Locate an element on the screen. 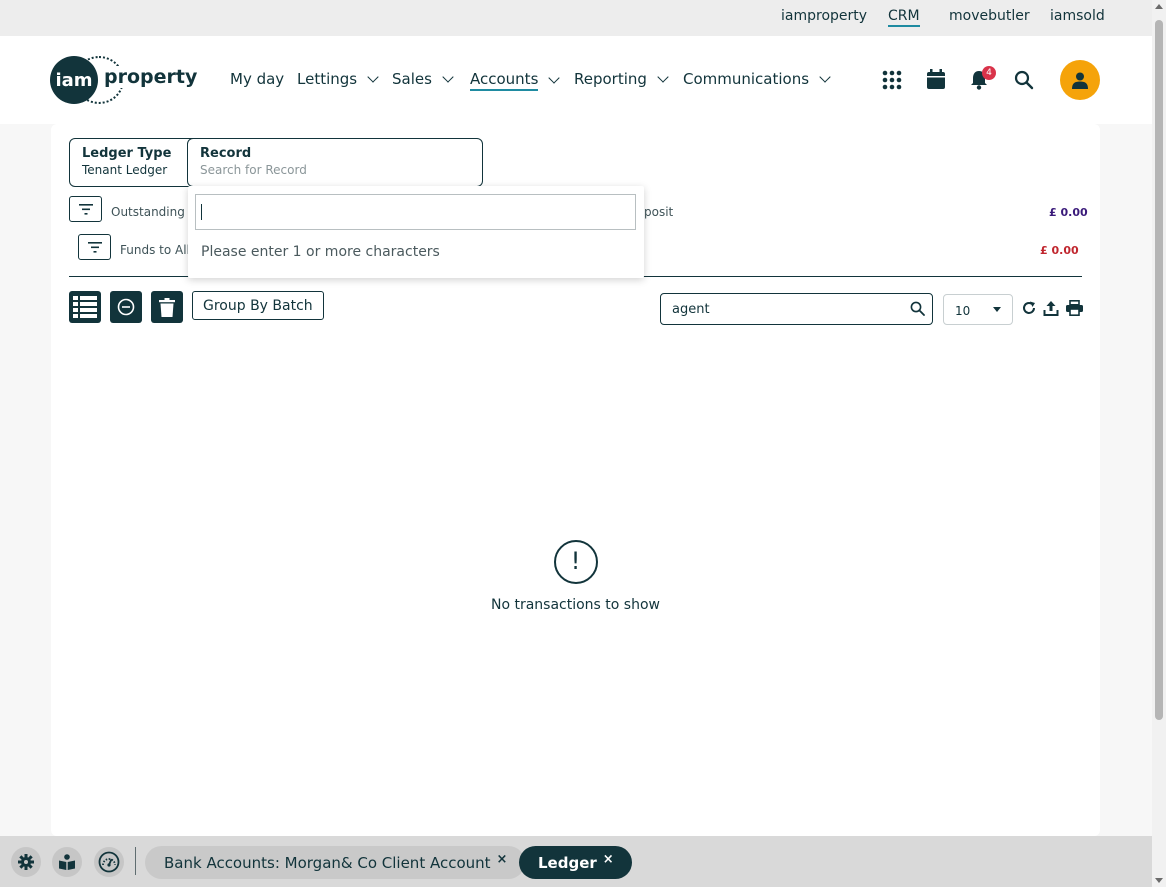 This screenshot has width=1166, height=887. minus-circle-icon is located at coordinates (126, 307).